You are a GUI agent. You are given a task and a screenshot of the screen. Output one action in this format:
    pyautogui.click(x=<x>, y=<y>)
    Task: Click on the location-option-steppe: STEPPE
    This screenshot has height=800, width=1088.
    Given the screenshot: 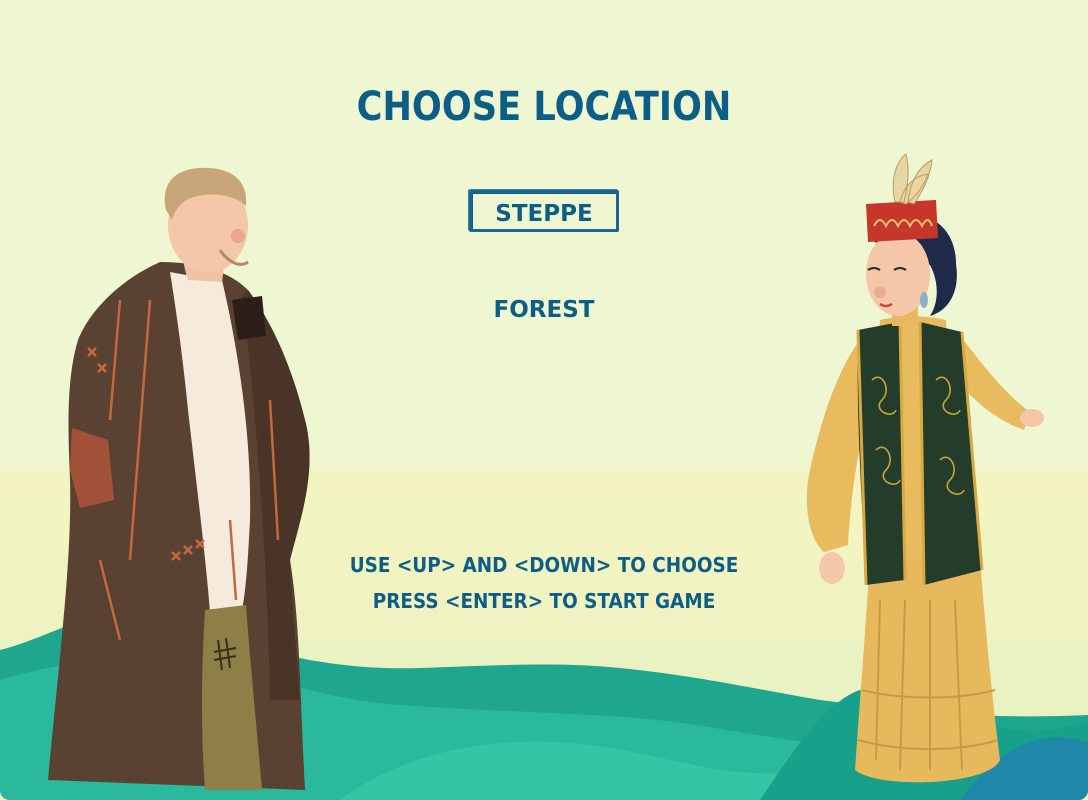 What is the action you would take?
    pyautogui.click(x=544, y=211)
    